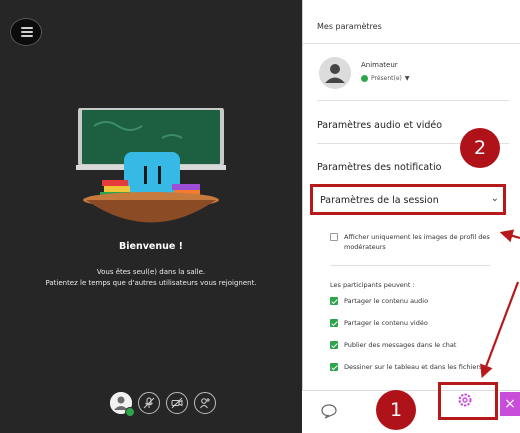 Image resolution: width=520 pixels, height=433 pixels. I want to click on status-dot-icon, so click(364, 78).